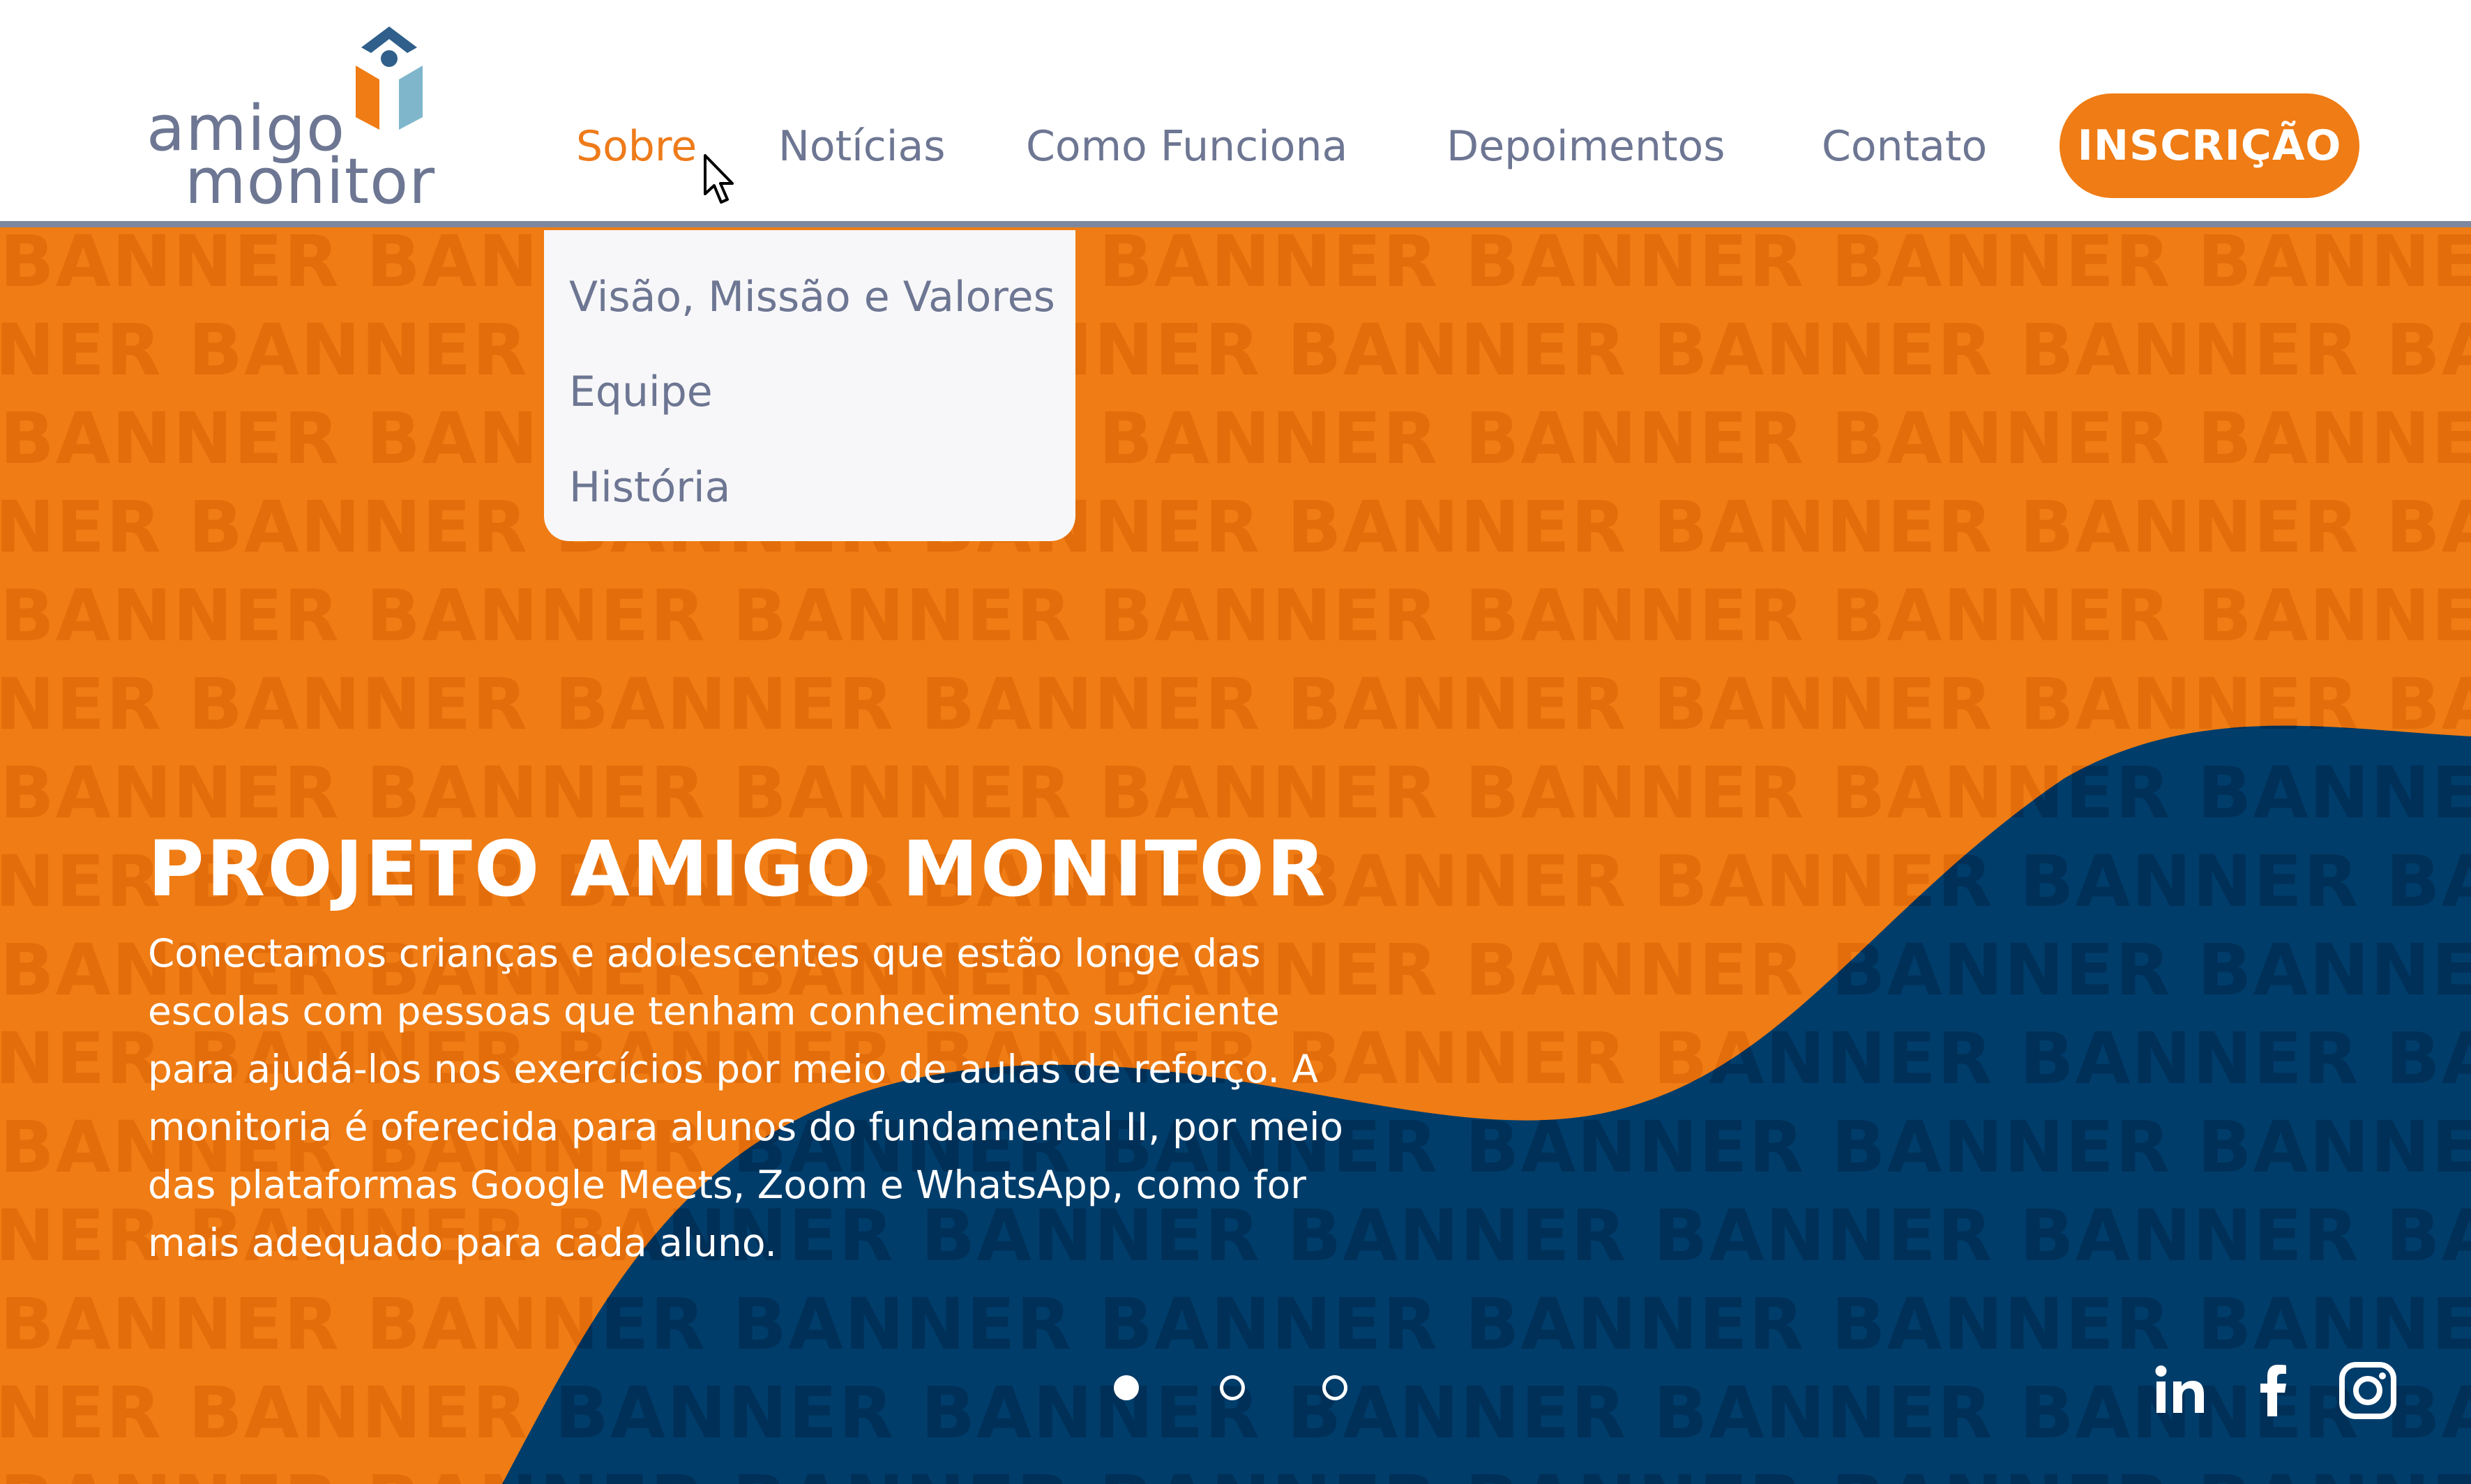  What do you see at coordinates (719, 179) in the screenshot?
I see `mouse-cursor-icon` at bounding box center [719, 179].